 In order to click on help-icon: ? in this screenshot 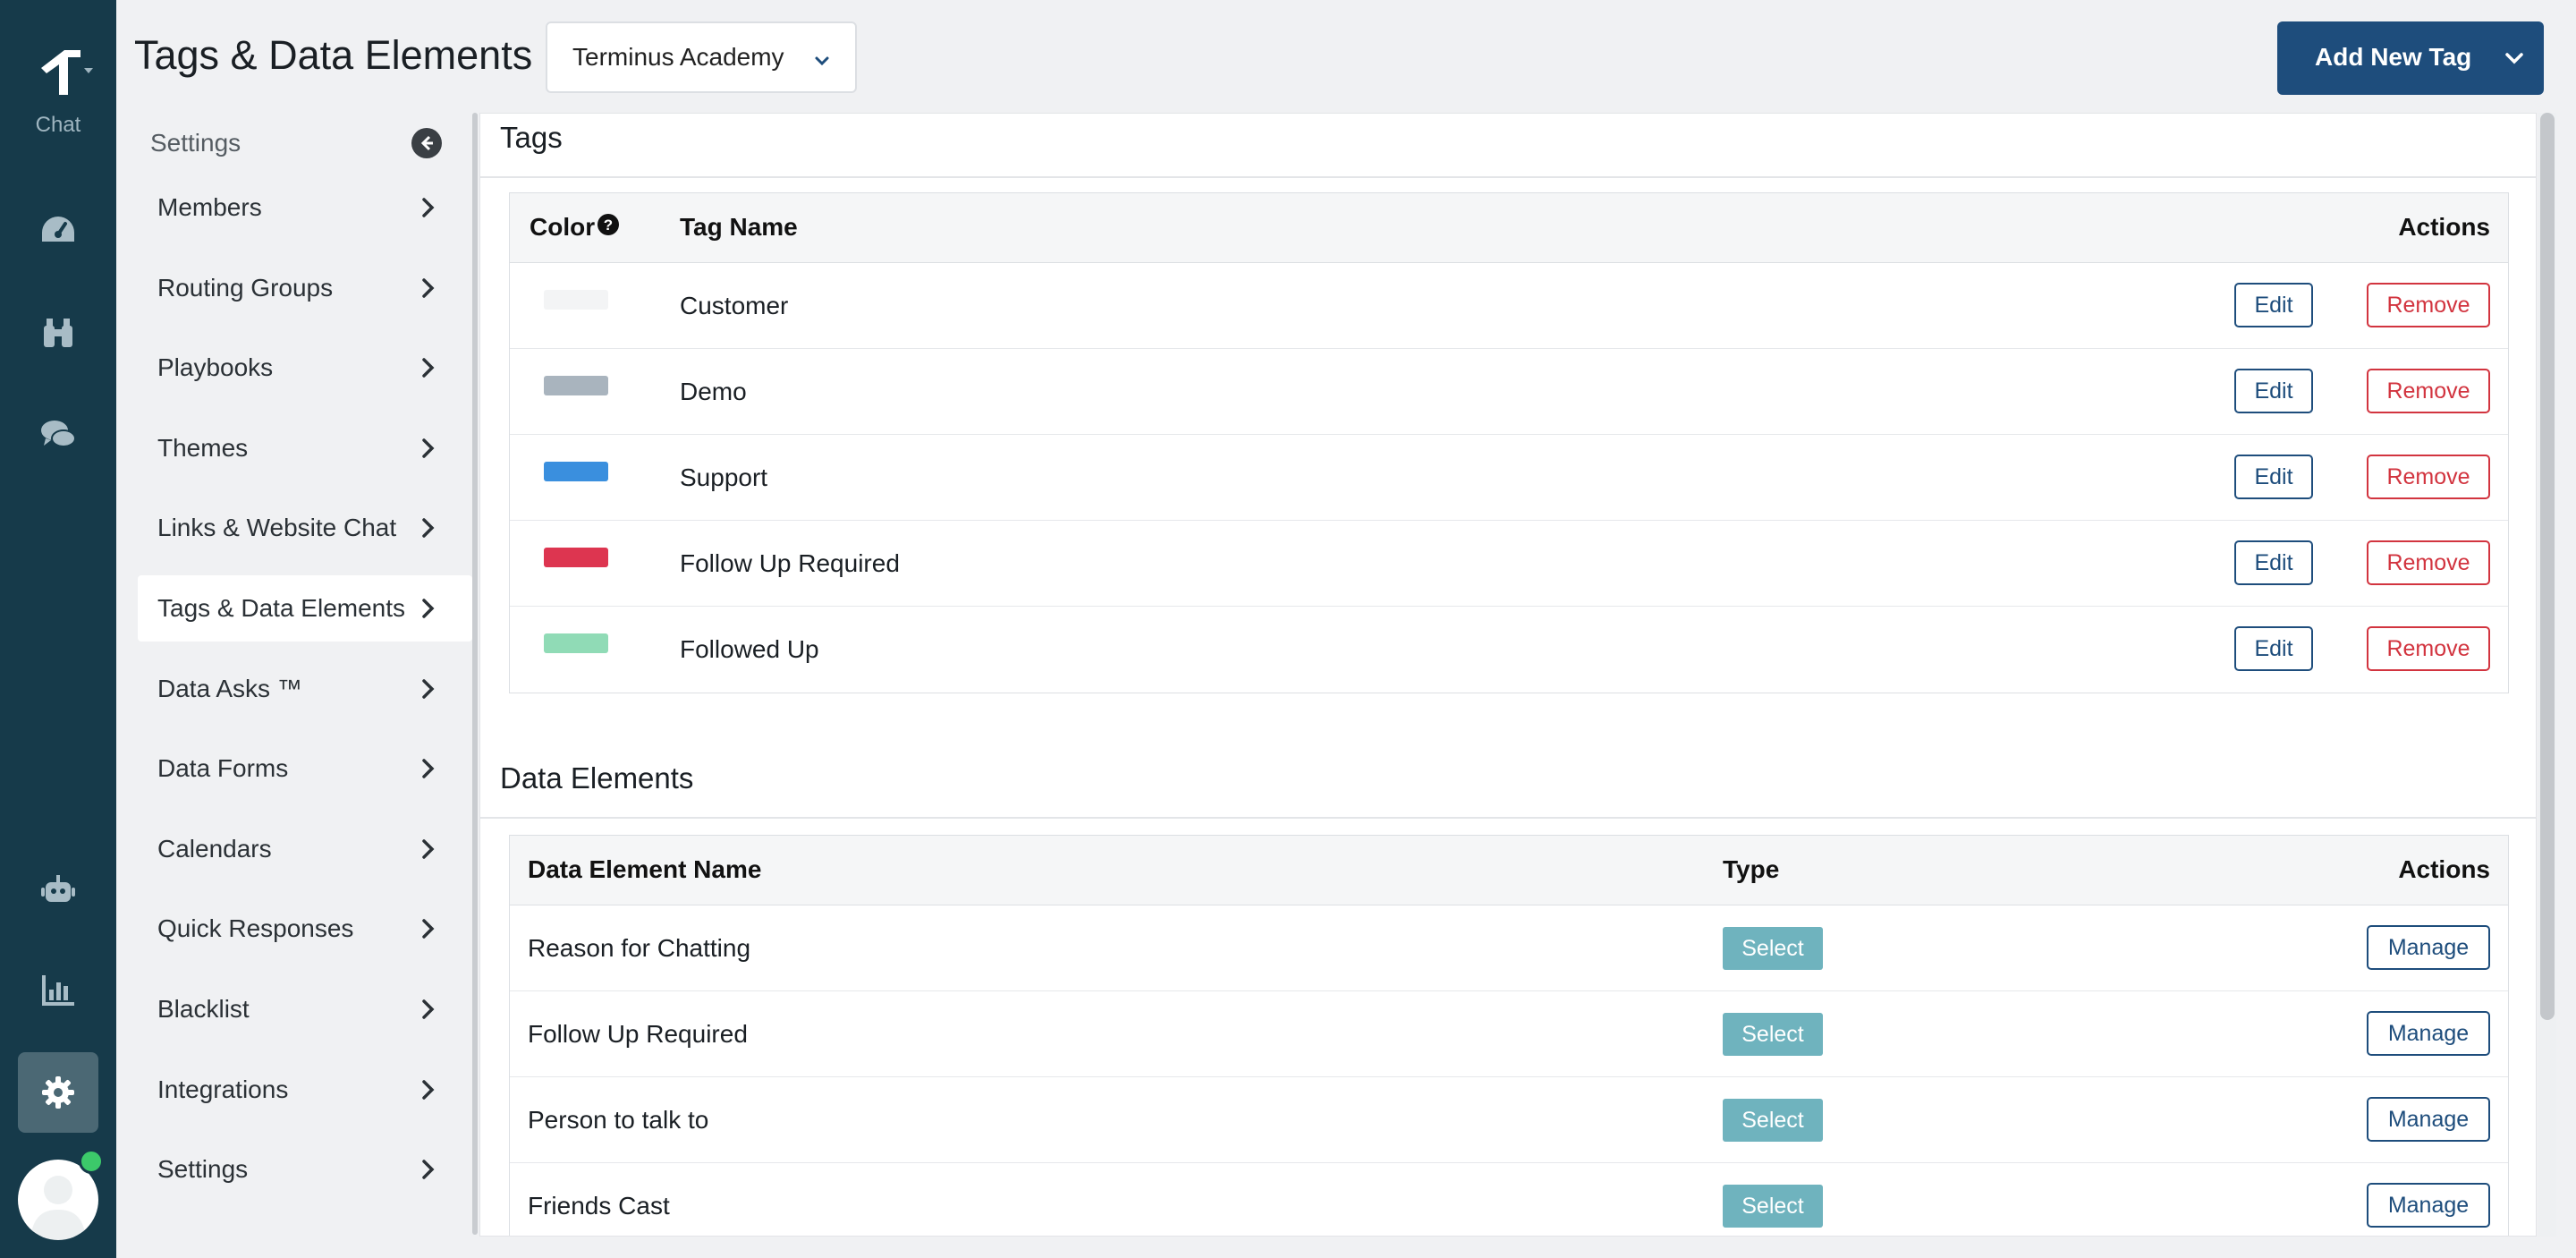, I will do `click(608, 228)`.